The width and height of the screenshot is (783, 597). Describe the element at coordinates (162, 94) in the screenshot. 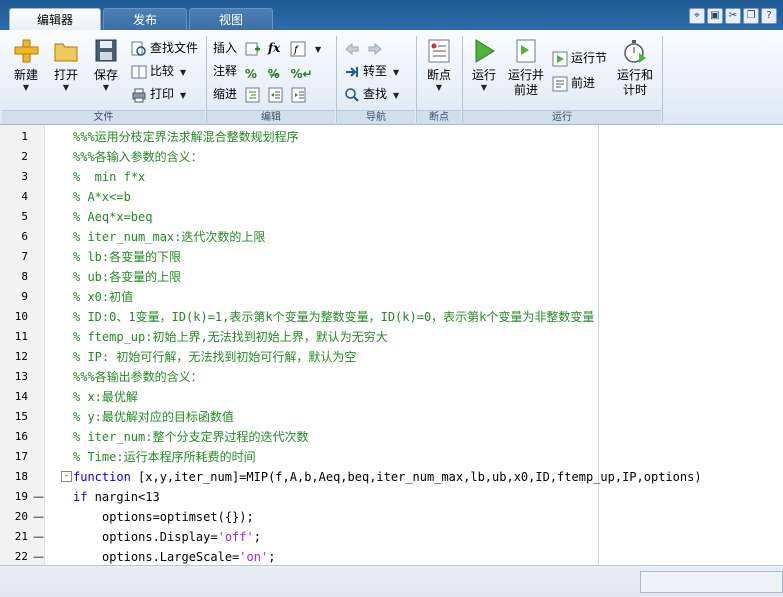

I see `print-label: 打印` at that location.